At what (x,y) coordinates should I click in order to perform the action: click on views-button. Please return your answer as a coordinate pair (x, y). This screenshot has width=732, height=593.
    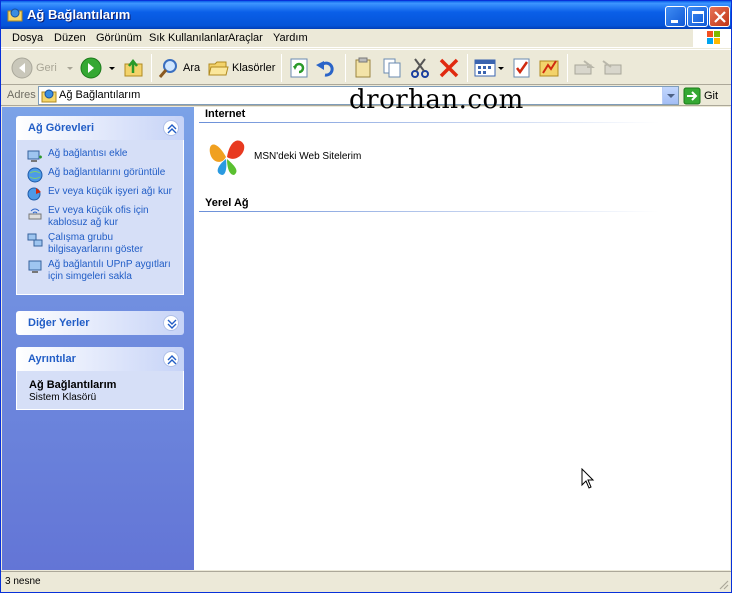
    Looking at the image, I should click on (489, 68).